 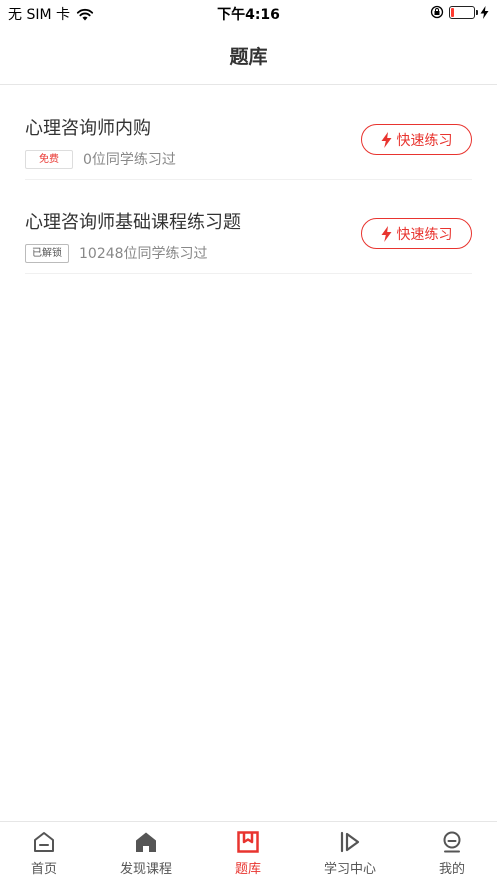 I want to click on tab-learning-center: 学习中心, so click(x=350, y=853).